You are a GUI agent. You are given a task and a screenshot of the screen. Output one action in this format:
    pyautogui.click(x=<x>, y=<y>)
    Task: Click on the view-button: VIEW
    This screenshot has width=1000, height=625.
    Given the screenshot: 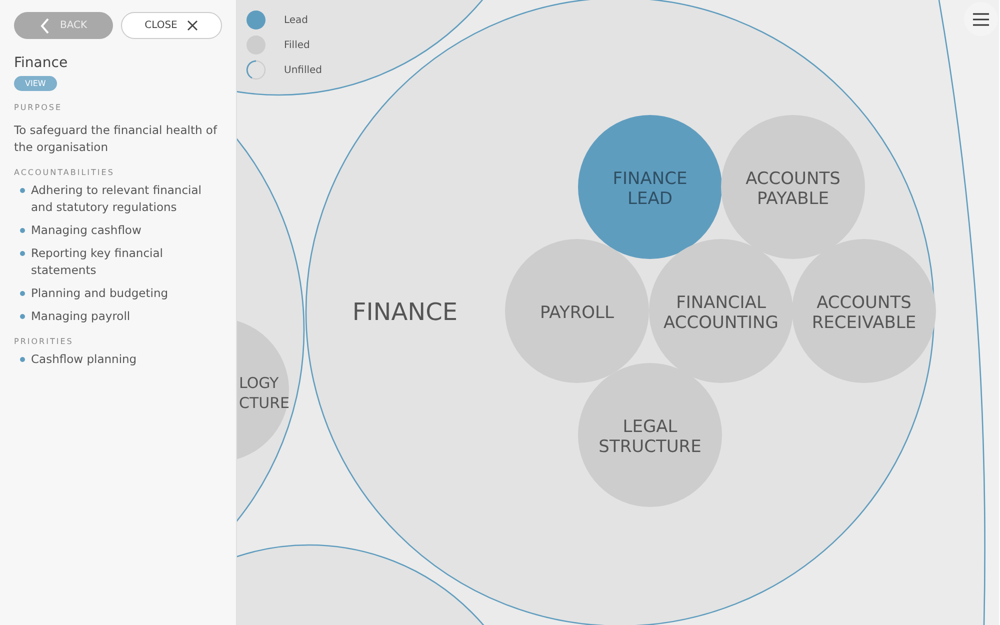 What is the action you would take?
    pyautogui.click(x=35, y=83)
    